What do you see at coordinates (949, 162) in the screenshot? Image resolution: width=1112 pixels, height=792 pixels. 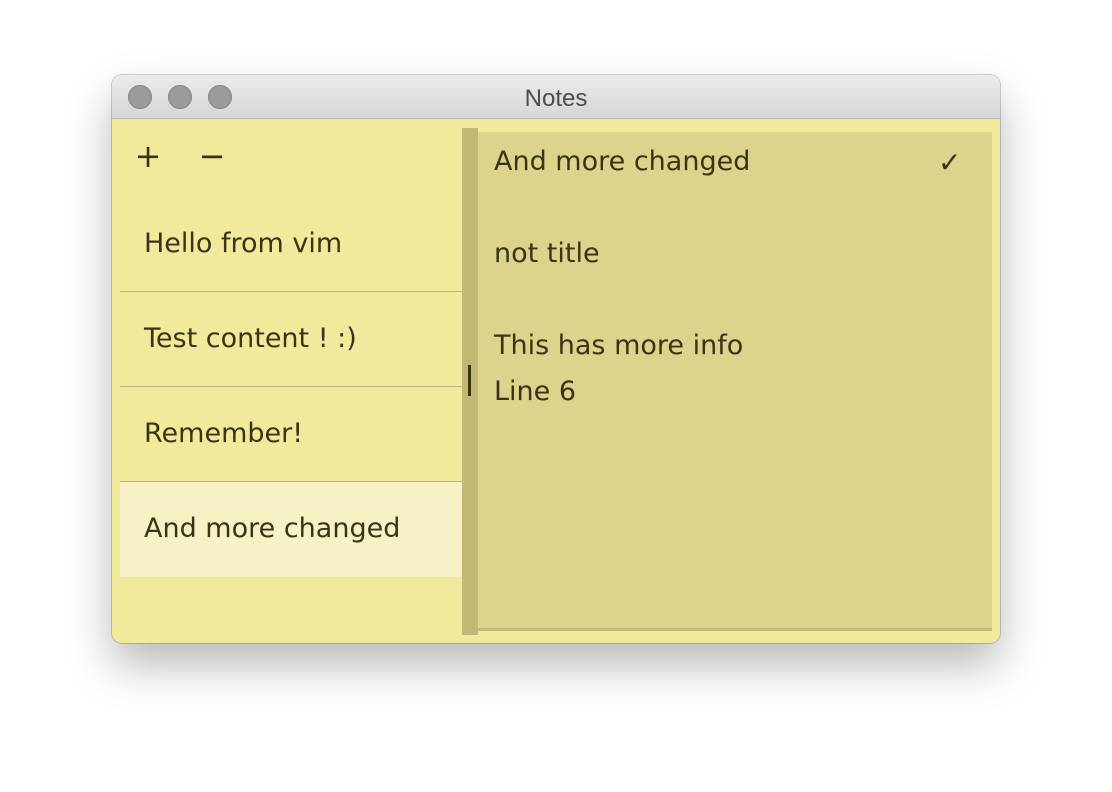 I see `checkmark-icon: ✓` at bounding box center [949, 162].